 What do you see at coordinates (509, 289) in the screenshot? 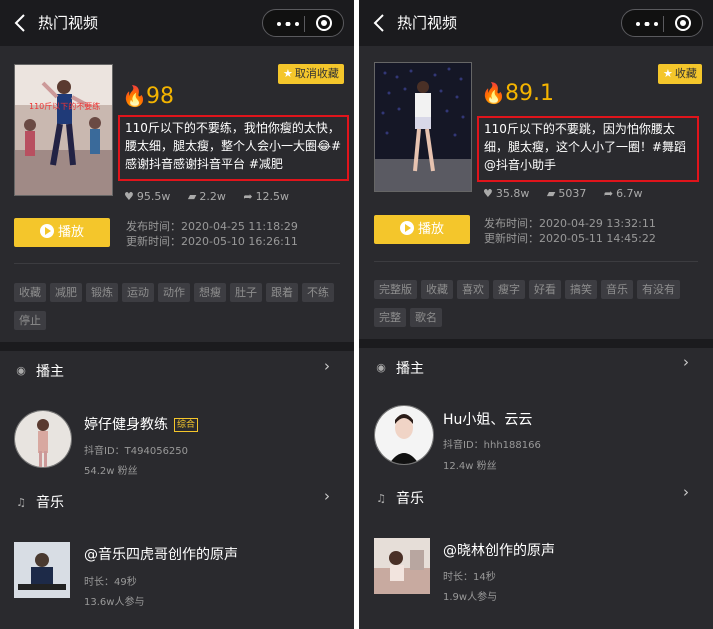
I see `tag-chip: 瘦字` at bounding box center [509, 289].